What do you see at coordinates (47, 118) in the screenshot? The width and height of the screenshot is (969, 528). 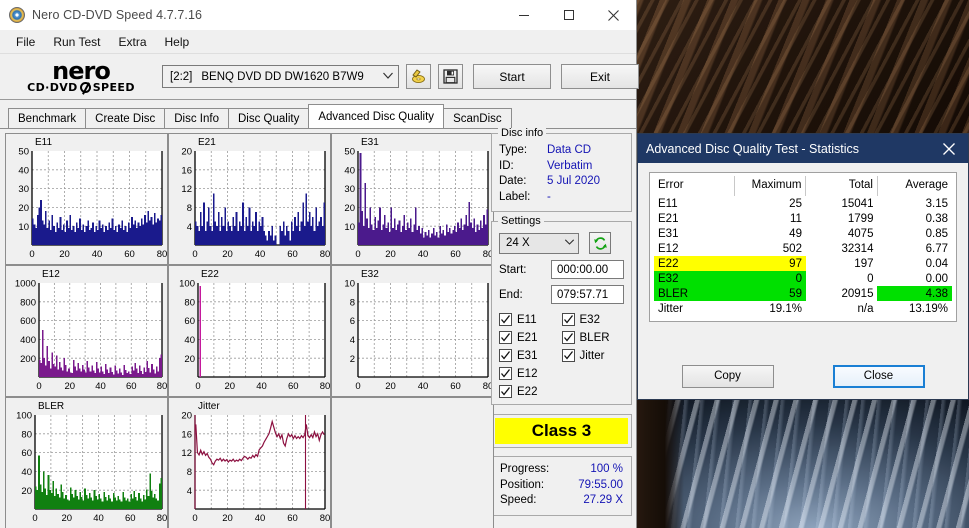 I see `tab-benchmark: Benchmark` at bounding box center [47, 118].